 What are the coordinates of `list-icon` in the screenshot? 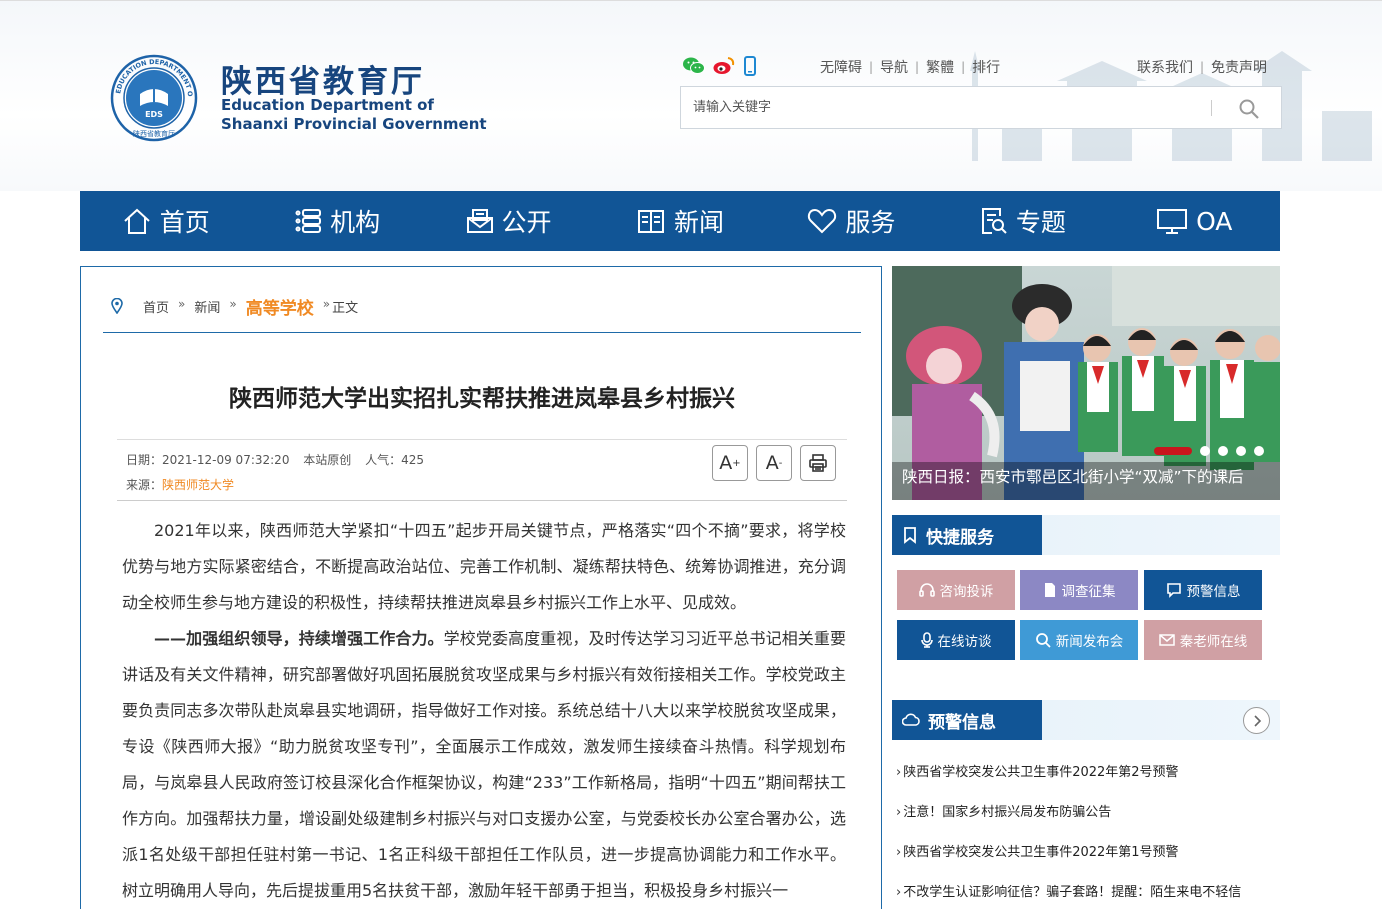 It's located at (308, 221).